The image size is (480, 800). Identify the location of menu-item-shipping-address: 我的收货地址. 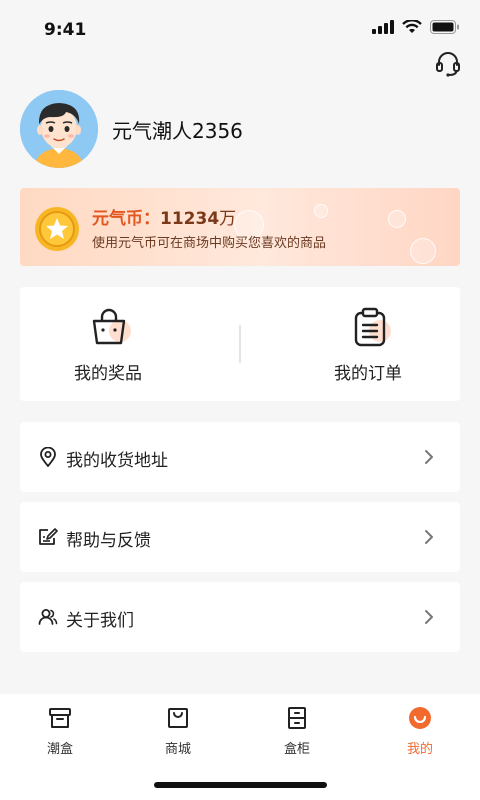
(240, 457).